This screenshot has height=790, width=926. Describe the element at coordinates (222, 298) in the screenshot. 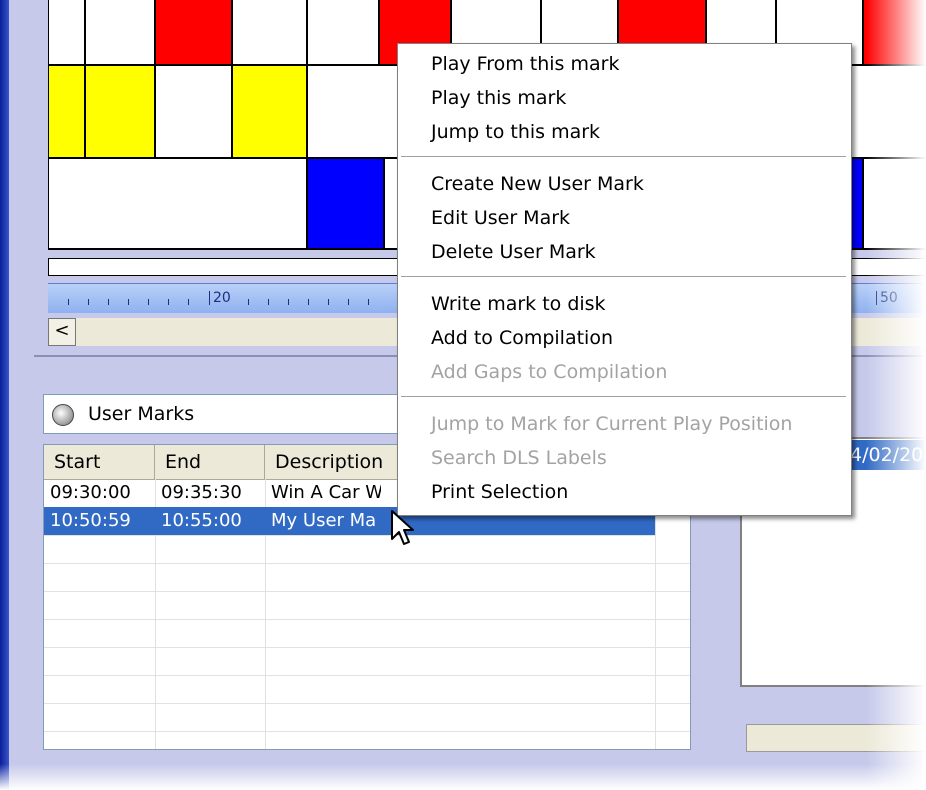

I see `ruler-label: 20` at that location.